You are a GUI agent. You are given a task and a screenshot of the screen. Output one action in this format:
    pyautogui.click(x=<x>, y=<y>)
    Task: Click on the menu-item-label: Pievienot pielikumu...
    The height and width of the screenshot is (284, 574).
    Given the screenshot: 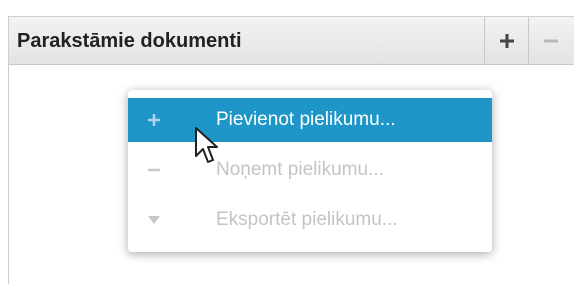 What is the action you would take?
    pyautogui.click(x=306, y=119)
    